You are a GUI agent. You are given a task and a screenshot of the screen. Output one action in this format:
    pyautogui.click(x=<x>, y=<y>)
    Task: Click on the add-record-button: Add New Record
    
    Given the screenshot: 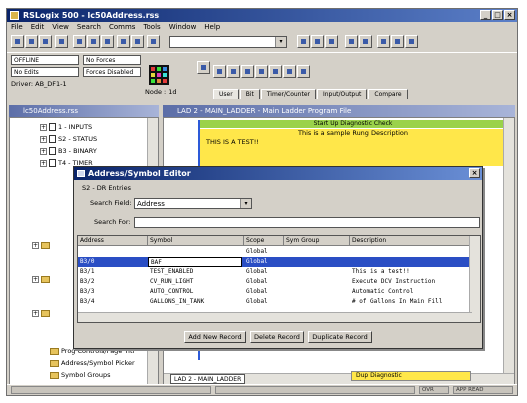 What is the action you would take?
    pyautogui.click(x=215, y=337)
    